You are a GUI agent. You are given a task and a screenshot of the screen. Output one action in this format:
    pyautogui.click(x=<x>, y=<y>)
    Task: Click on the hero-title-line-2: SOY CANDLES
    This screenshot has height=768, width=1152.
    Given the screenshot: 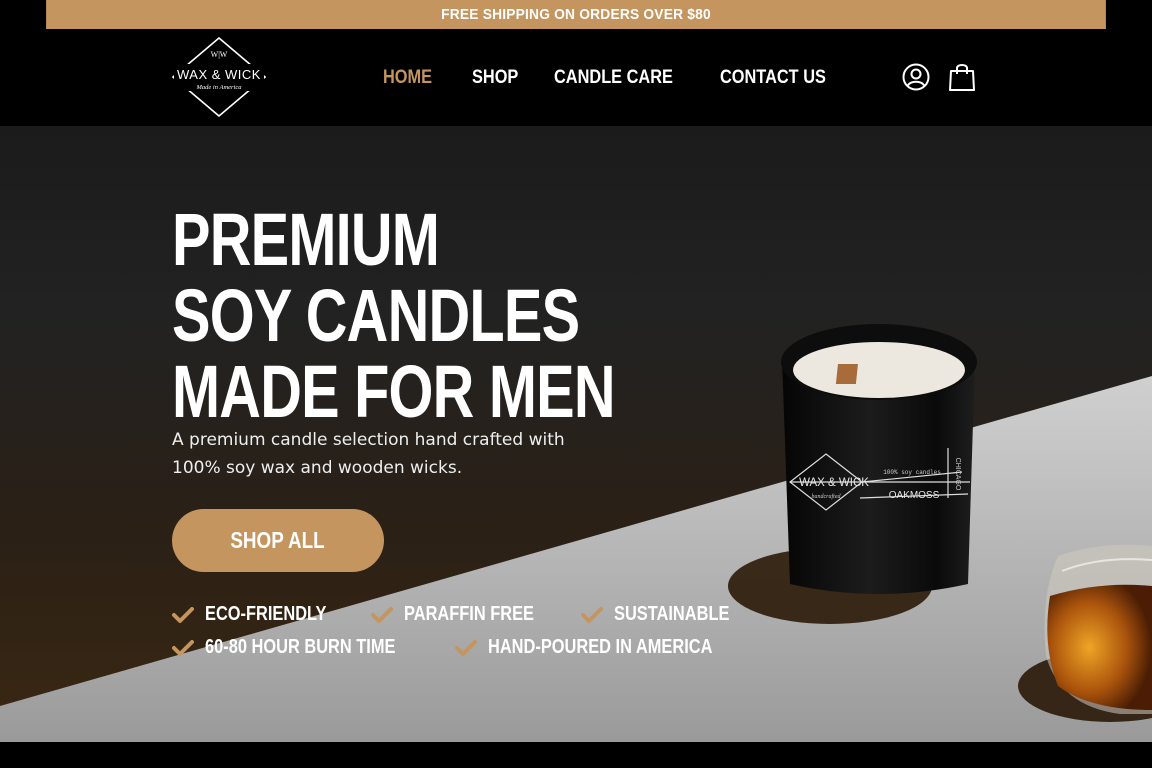 What is the action you would take?
    pyautogui.click(x=376, y=315)
    